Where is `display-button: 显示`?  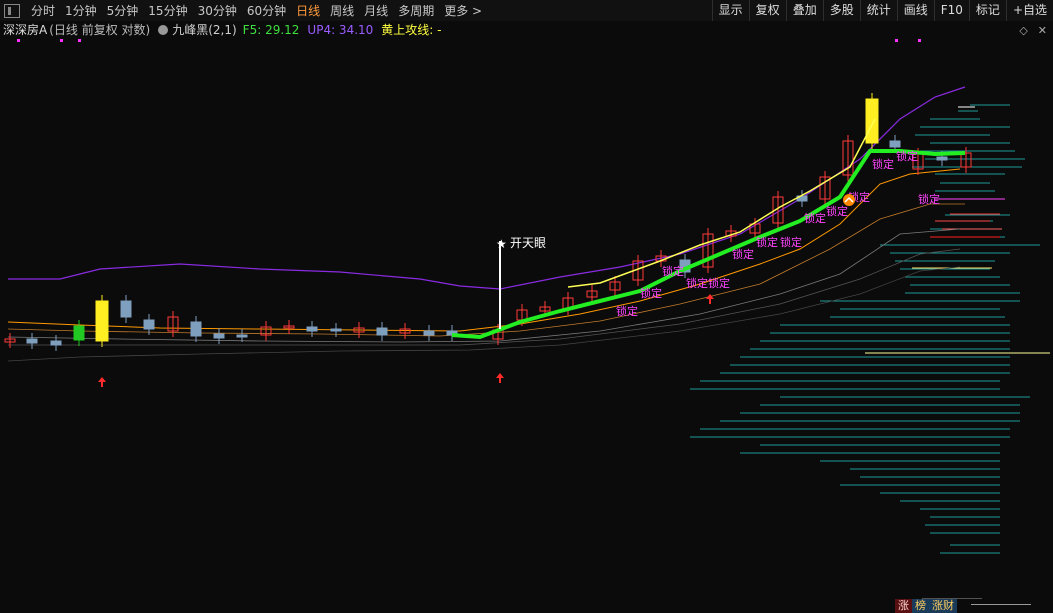
display-button: 显示 is located at coordinates (730, 10).